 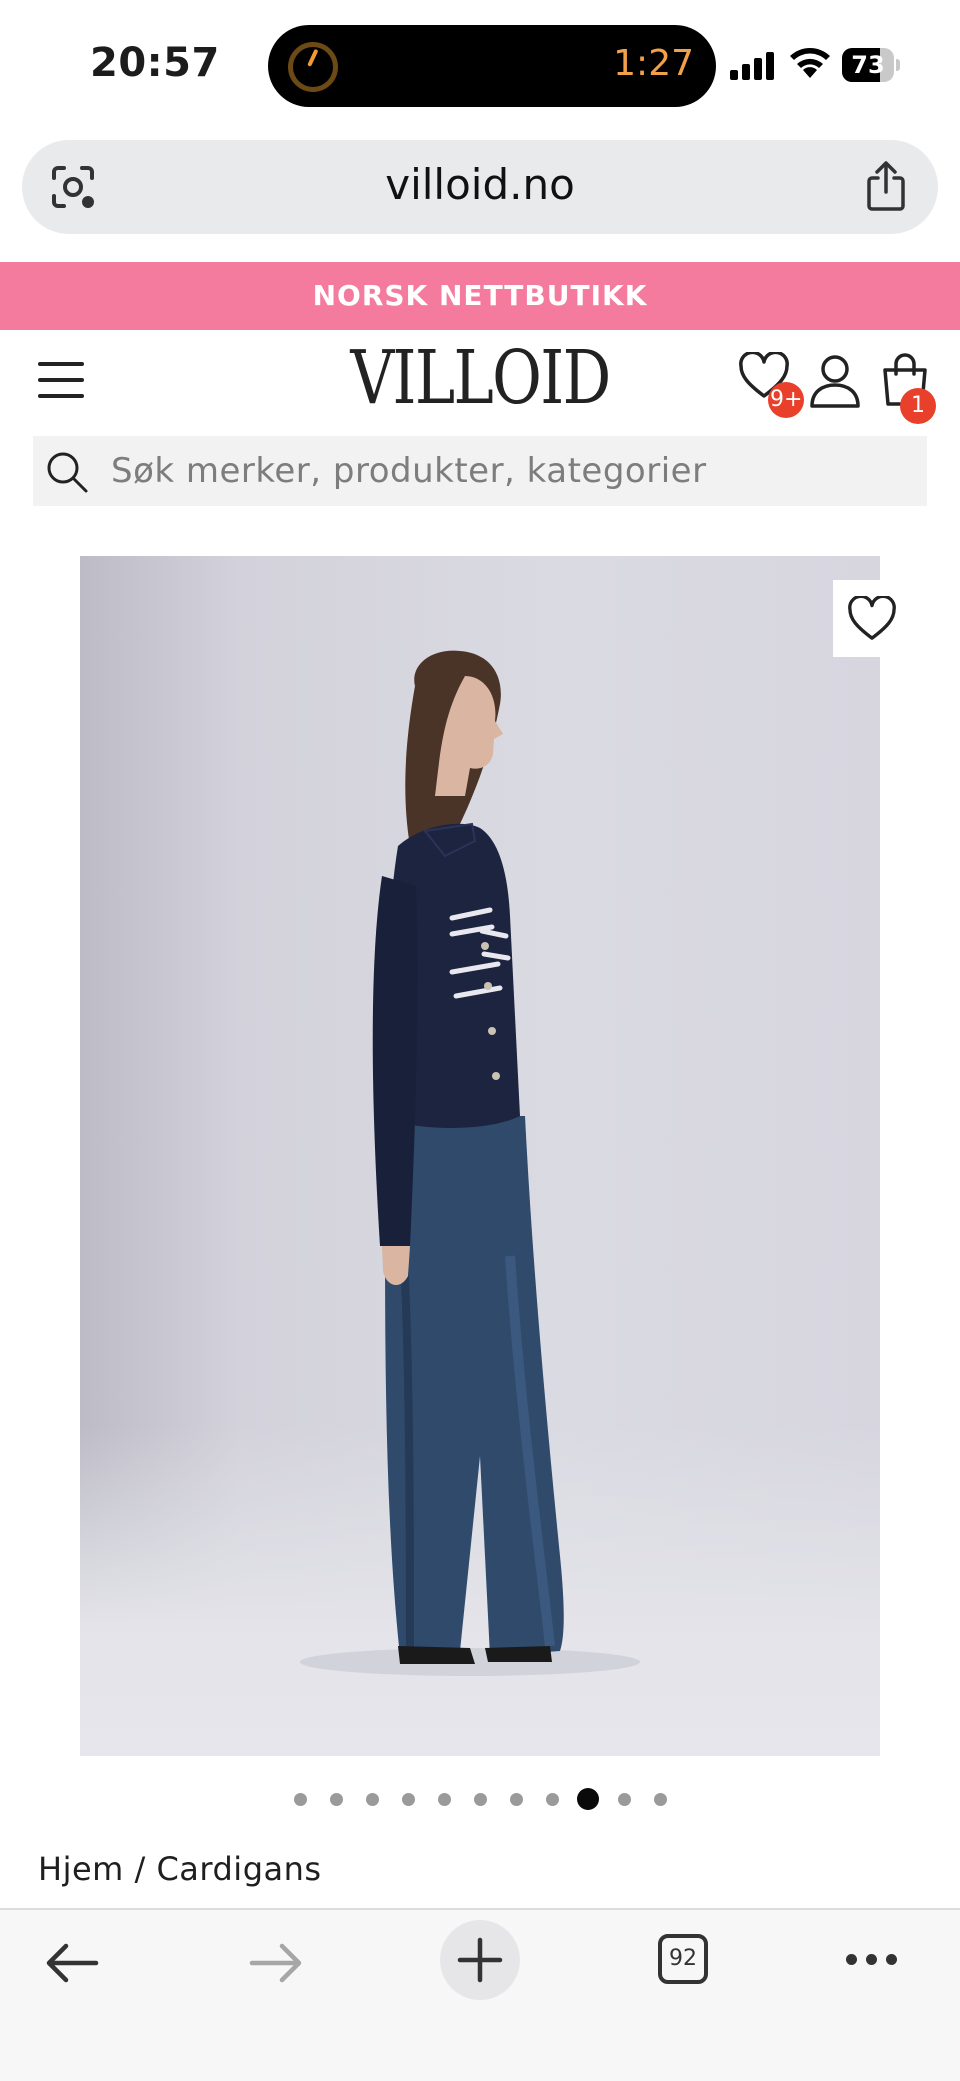 What do you see at coordinates (918, 406) in the screenshot?
I see `cart-badge: 1` at bounding box center [918, 406].